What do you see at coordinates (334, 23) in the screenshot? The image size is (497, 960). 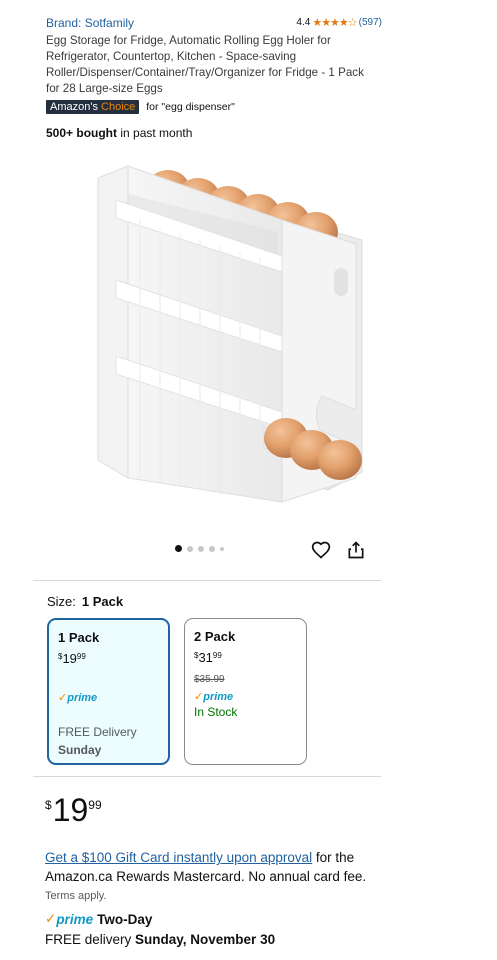 I see `star-rating-icon: ★★★★☆` at bounding box center [334, 23].